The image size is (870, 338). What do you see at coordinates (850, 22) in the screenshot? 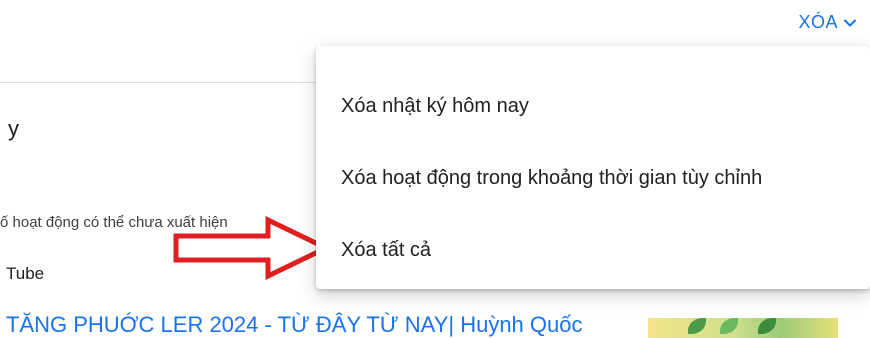
I see `chevron-down-icon` at bounding box center [850, 22].